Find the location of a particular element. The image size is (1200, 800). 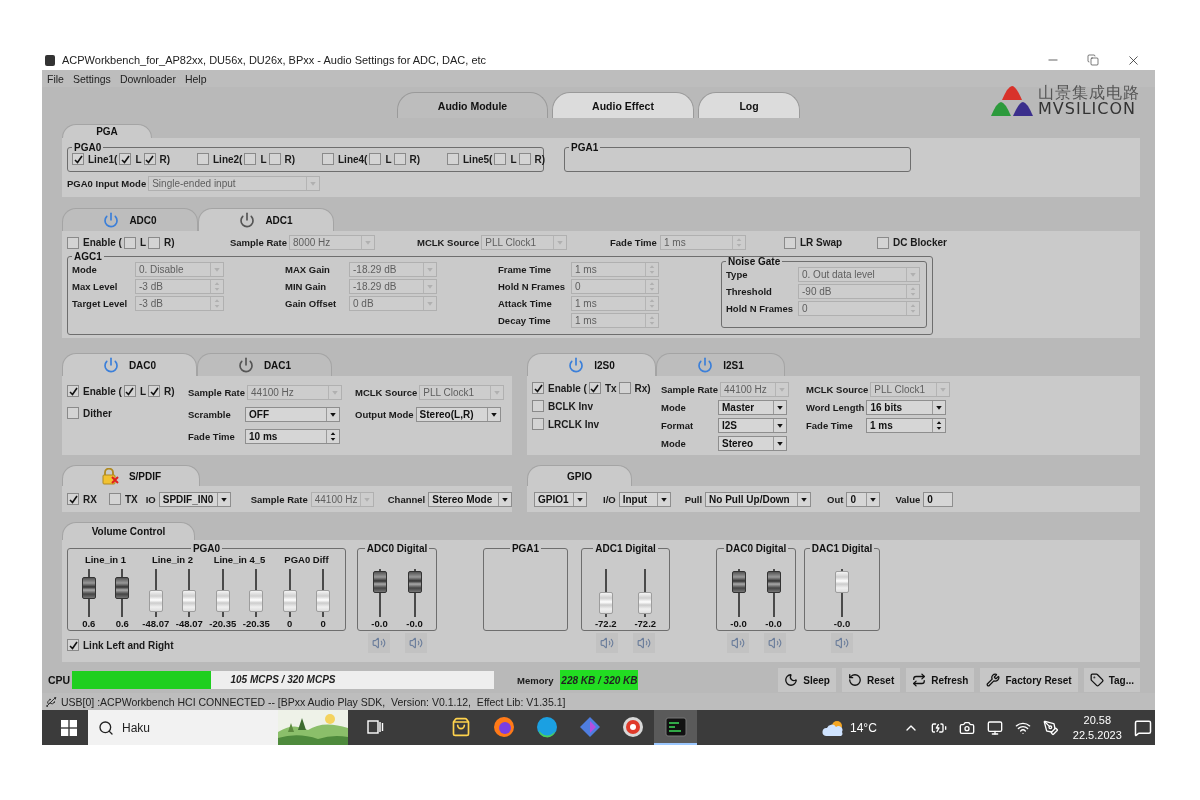

dropdown: No Pull Up/Down is located at coordinates (758, 499).